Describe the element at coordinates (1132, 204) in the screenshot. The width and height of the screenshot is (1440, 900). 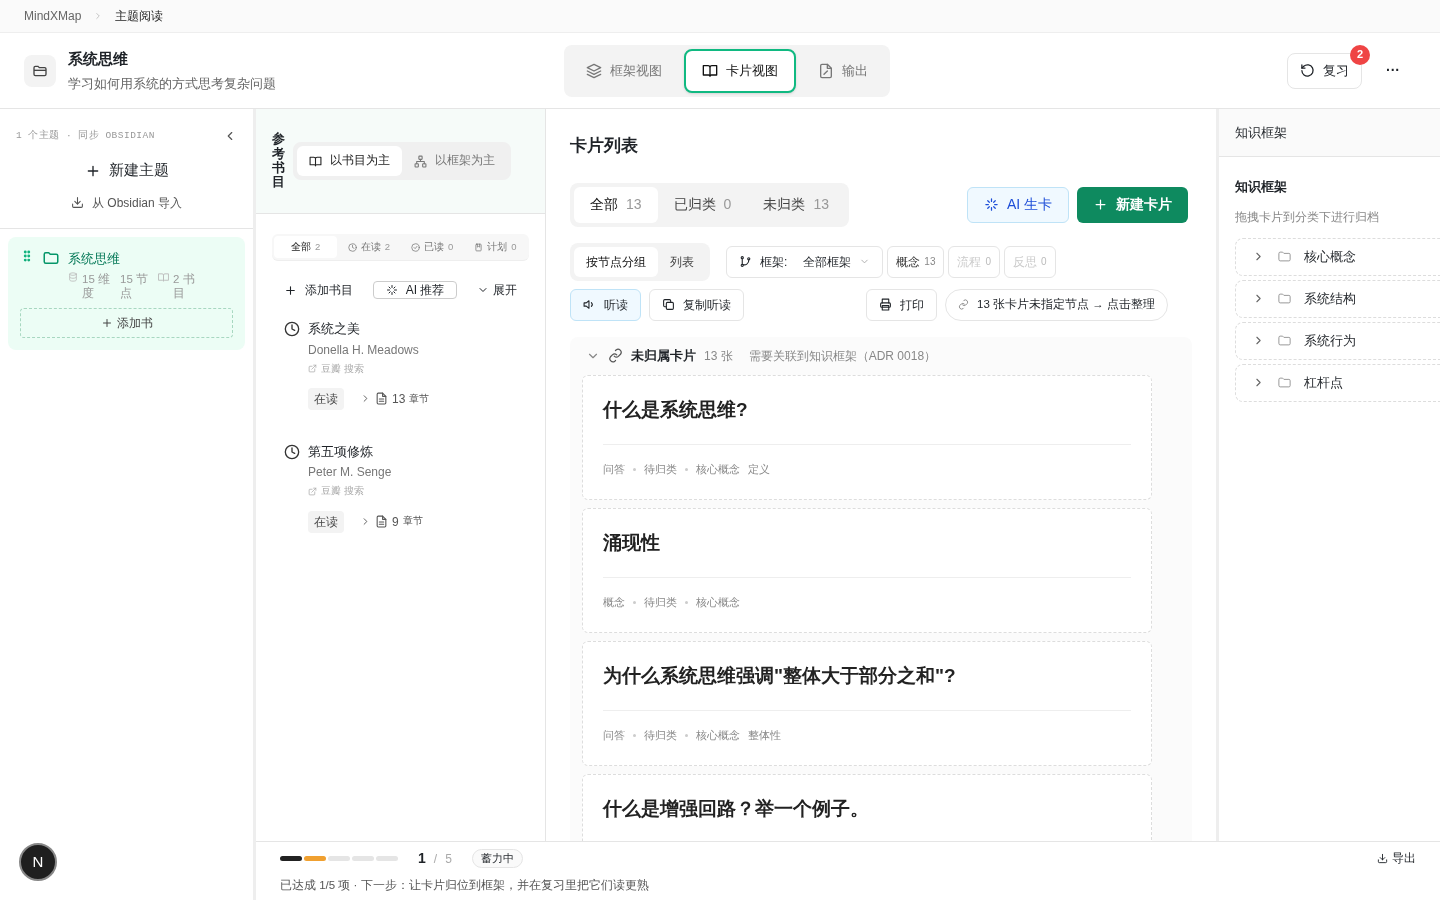
I see `new-card-button: 新建卡片` at that location.